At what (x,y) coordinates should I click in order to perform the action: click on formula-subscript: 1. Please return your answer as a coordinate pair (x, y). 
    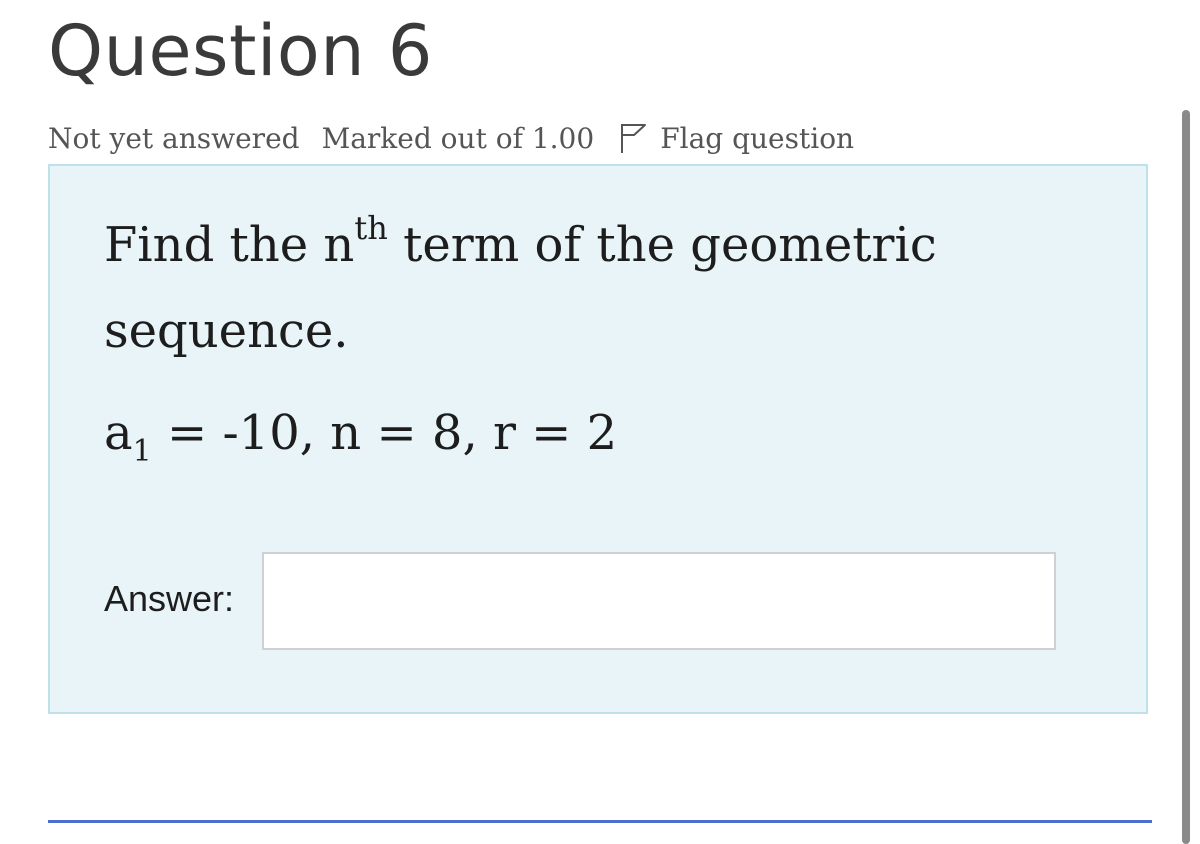
    Looking at the image, I should click on (142, 451).